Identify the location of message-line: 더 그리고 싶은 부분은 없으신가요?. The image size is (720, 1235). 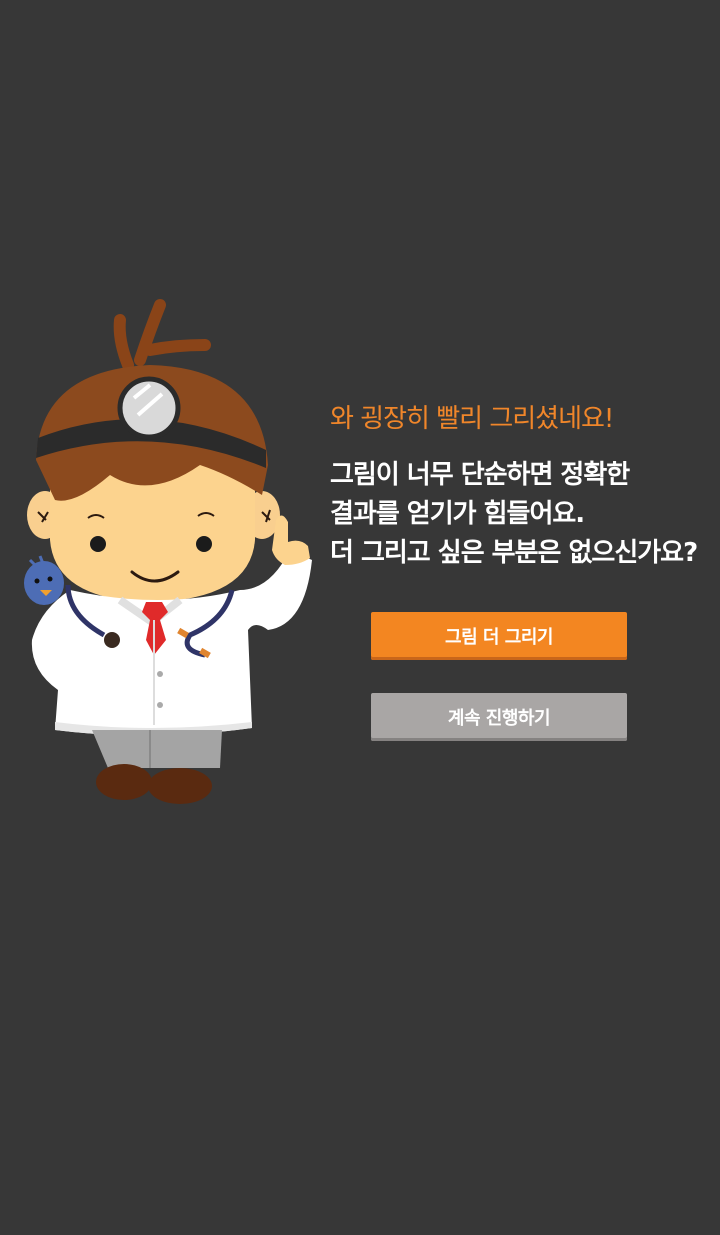
(514, 553).